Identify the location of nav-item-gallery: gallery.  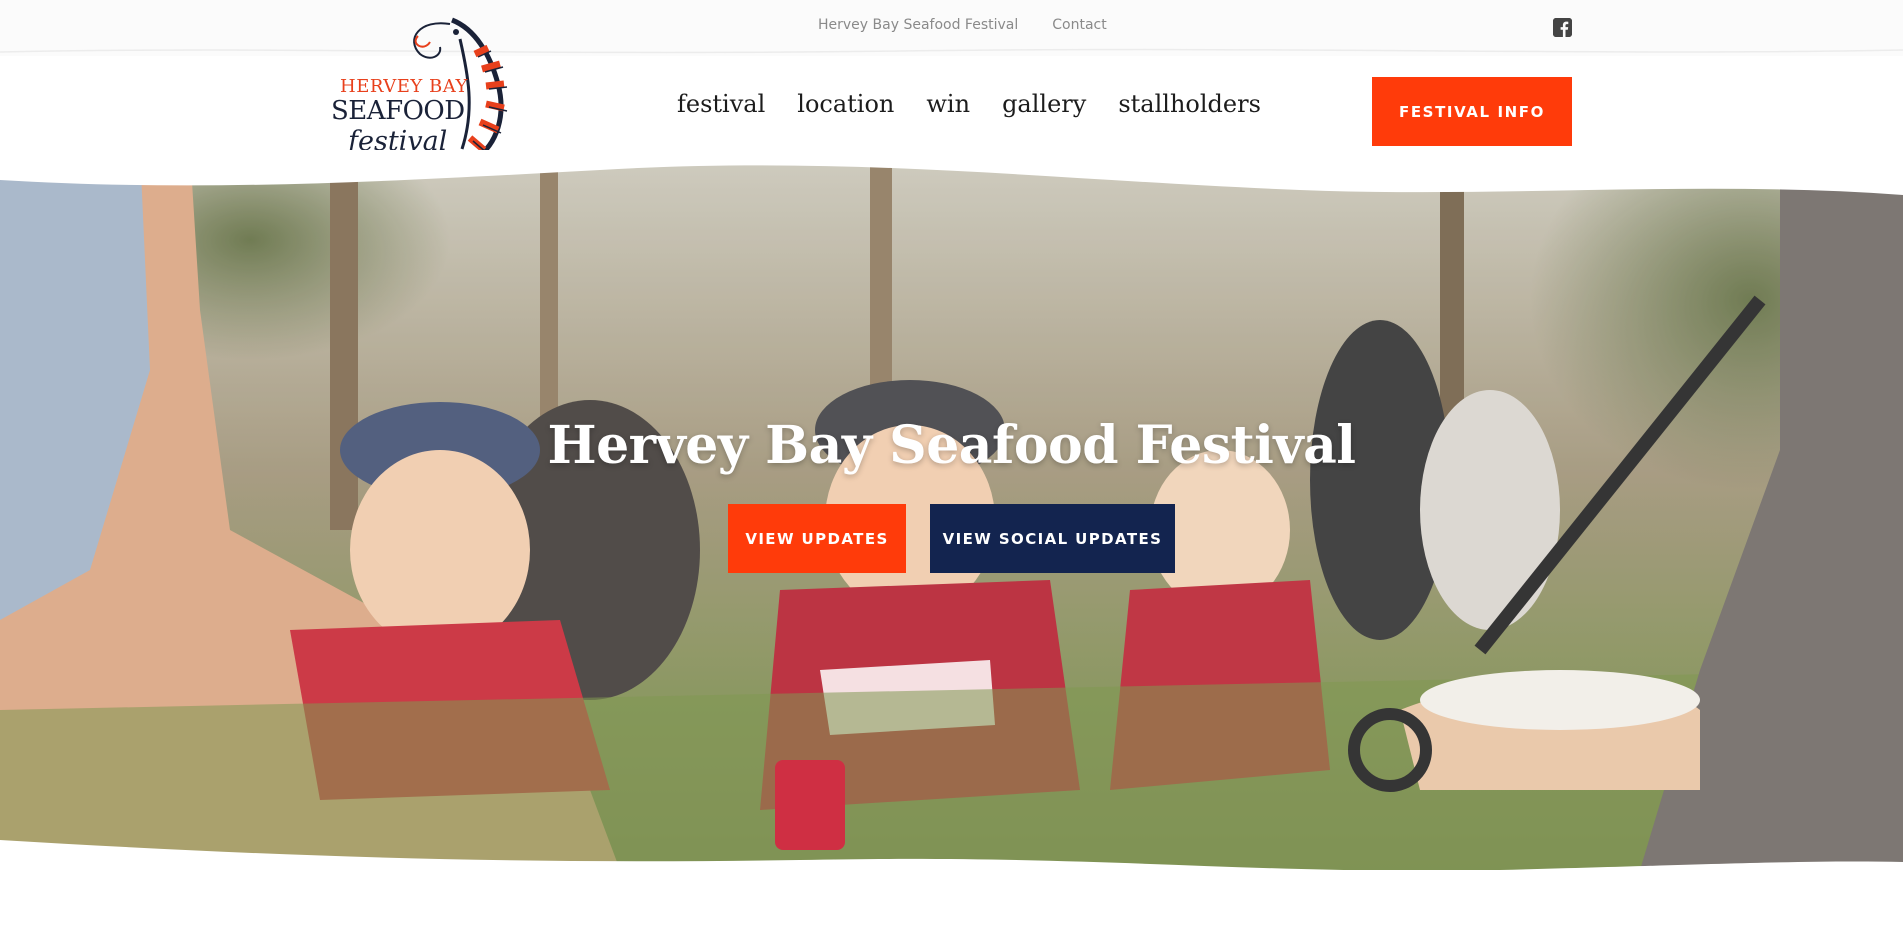
(1044, 104).